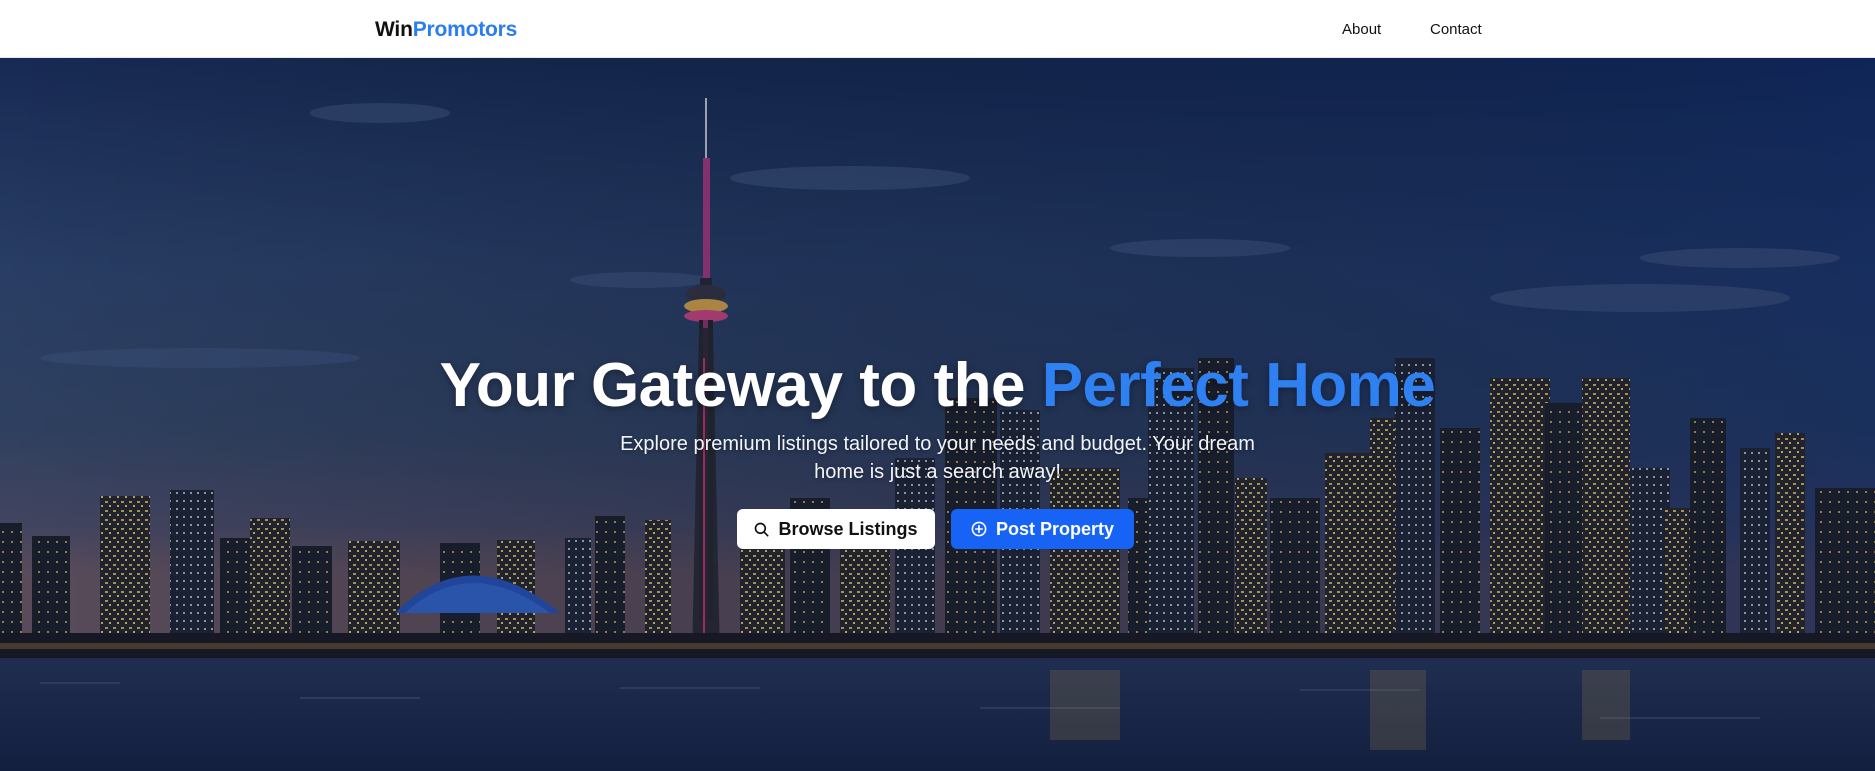  What do you see at coordinates (1238, 385) in the screenshot?
I see `hero-headline-accent: Perfect Home` at bounding box center [1238, 385].